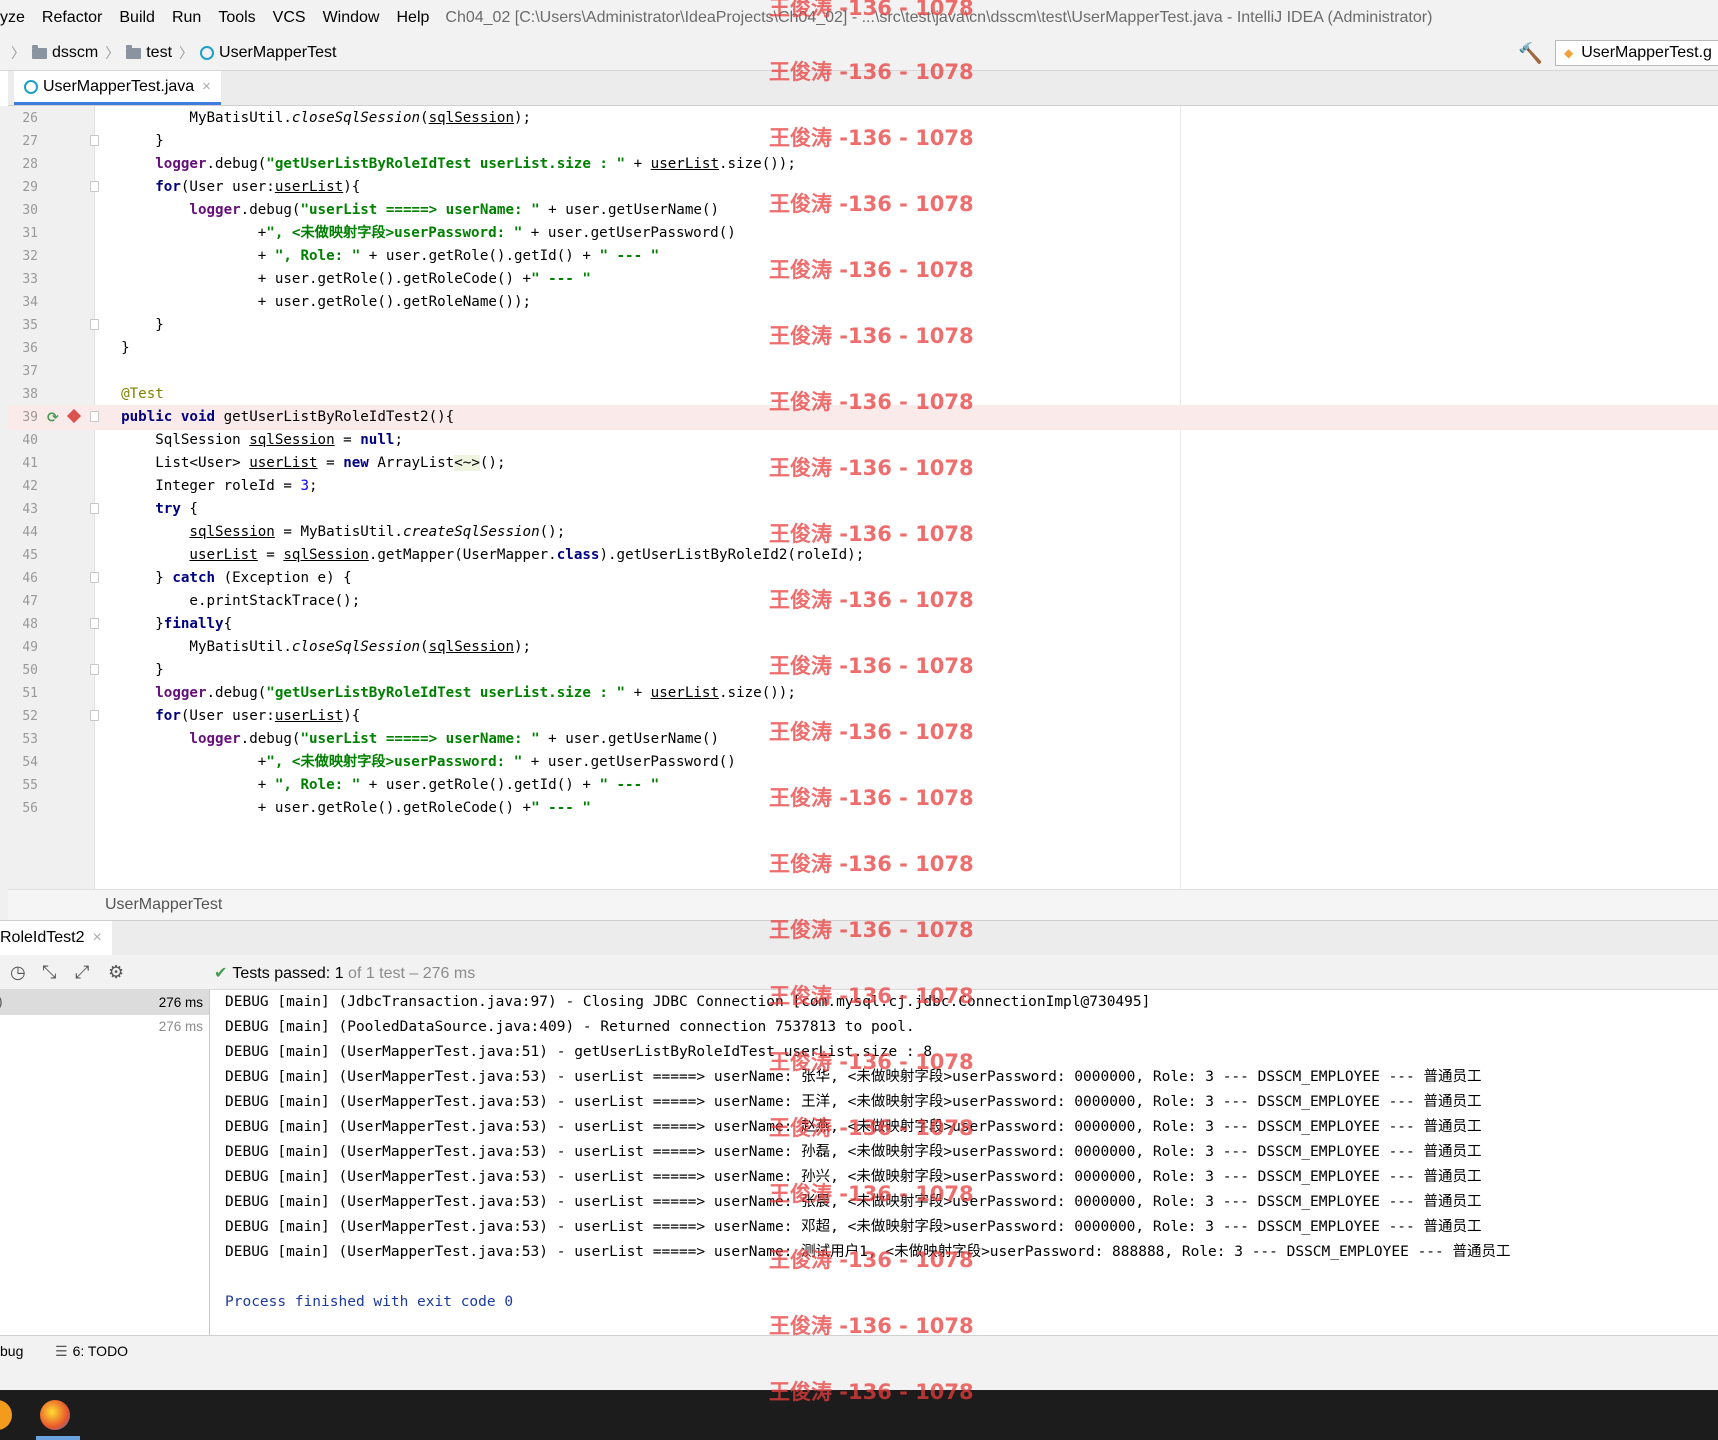 The width and height of the screenshot is (1718, 1440). What do you see at coordinates (863, 302) in the screenshot?
I see `code-line: 34 + user.getRole().getRoleName());` at bounding box center [863, 302].